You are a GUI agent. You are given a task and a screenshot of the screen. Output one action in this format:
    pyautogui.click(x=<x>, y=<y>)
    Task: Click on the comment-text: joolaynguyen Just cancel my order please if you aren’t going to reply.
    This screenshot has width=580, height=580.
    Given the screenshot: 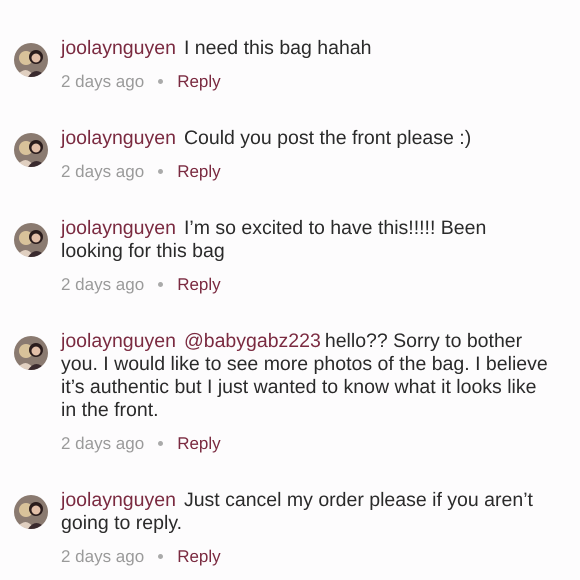 What is the action you would take?
    pyautogui.click(x=297, y=512)
    